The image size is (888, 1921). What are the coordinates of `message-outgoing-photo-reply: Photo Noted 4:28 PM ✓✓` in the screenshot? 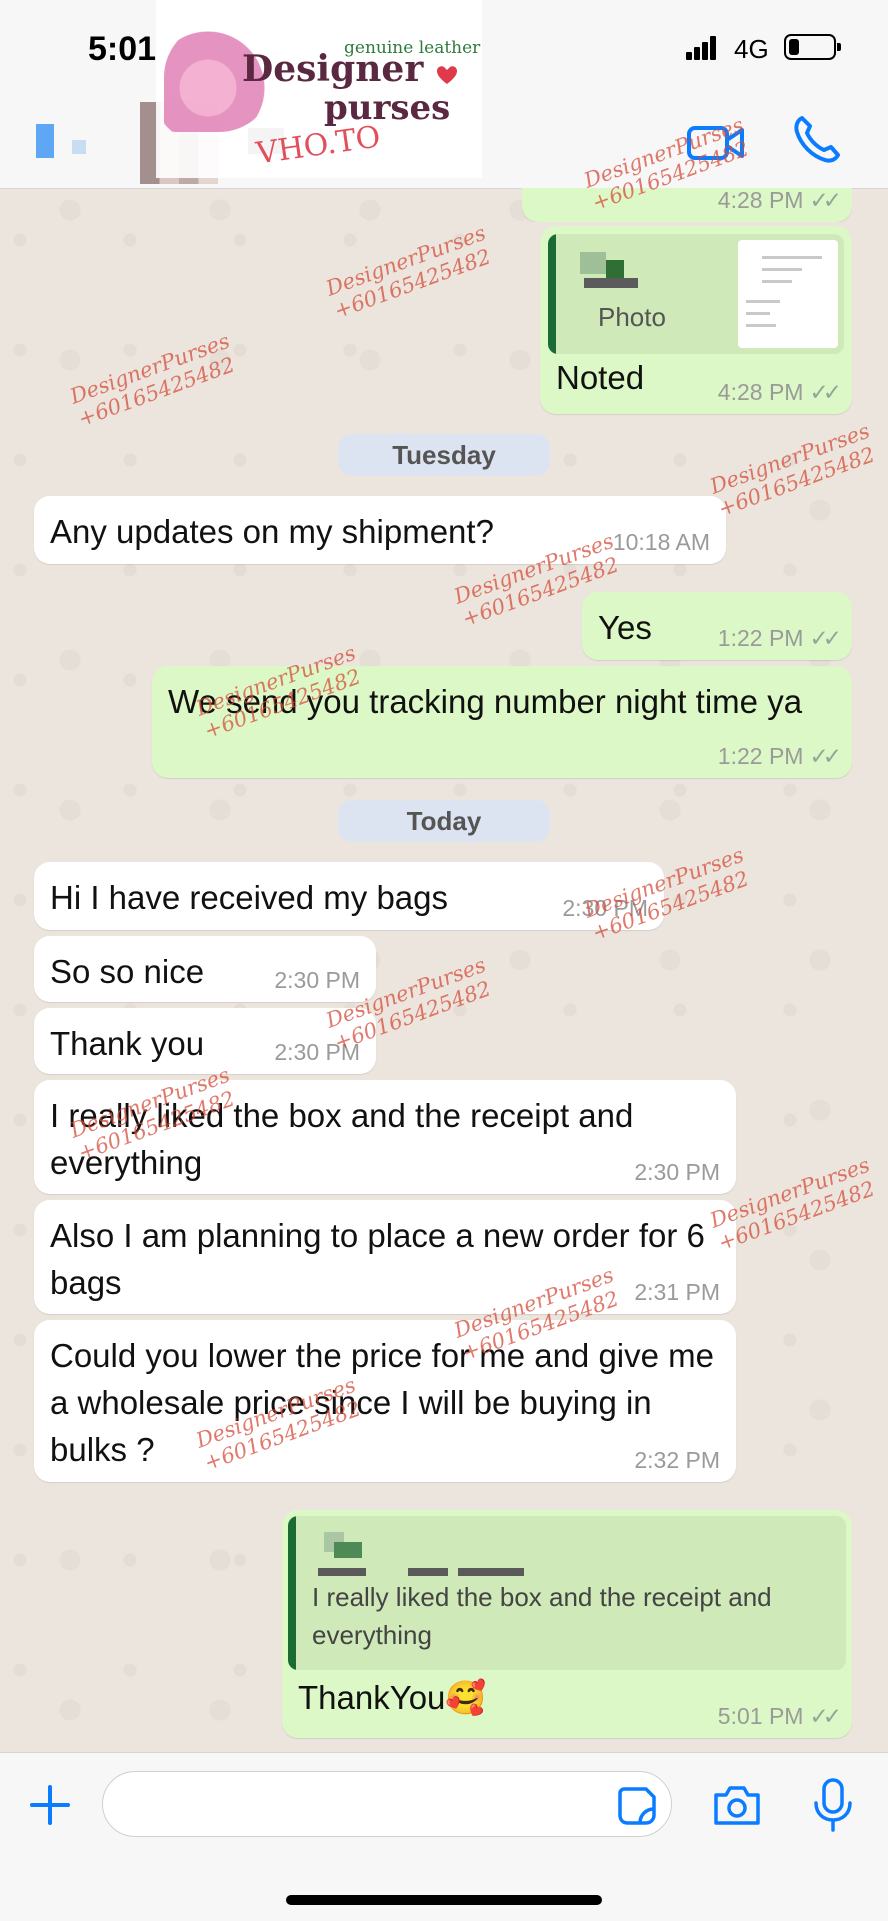 It's located at (696, 320).